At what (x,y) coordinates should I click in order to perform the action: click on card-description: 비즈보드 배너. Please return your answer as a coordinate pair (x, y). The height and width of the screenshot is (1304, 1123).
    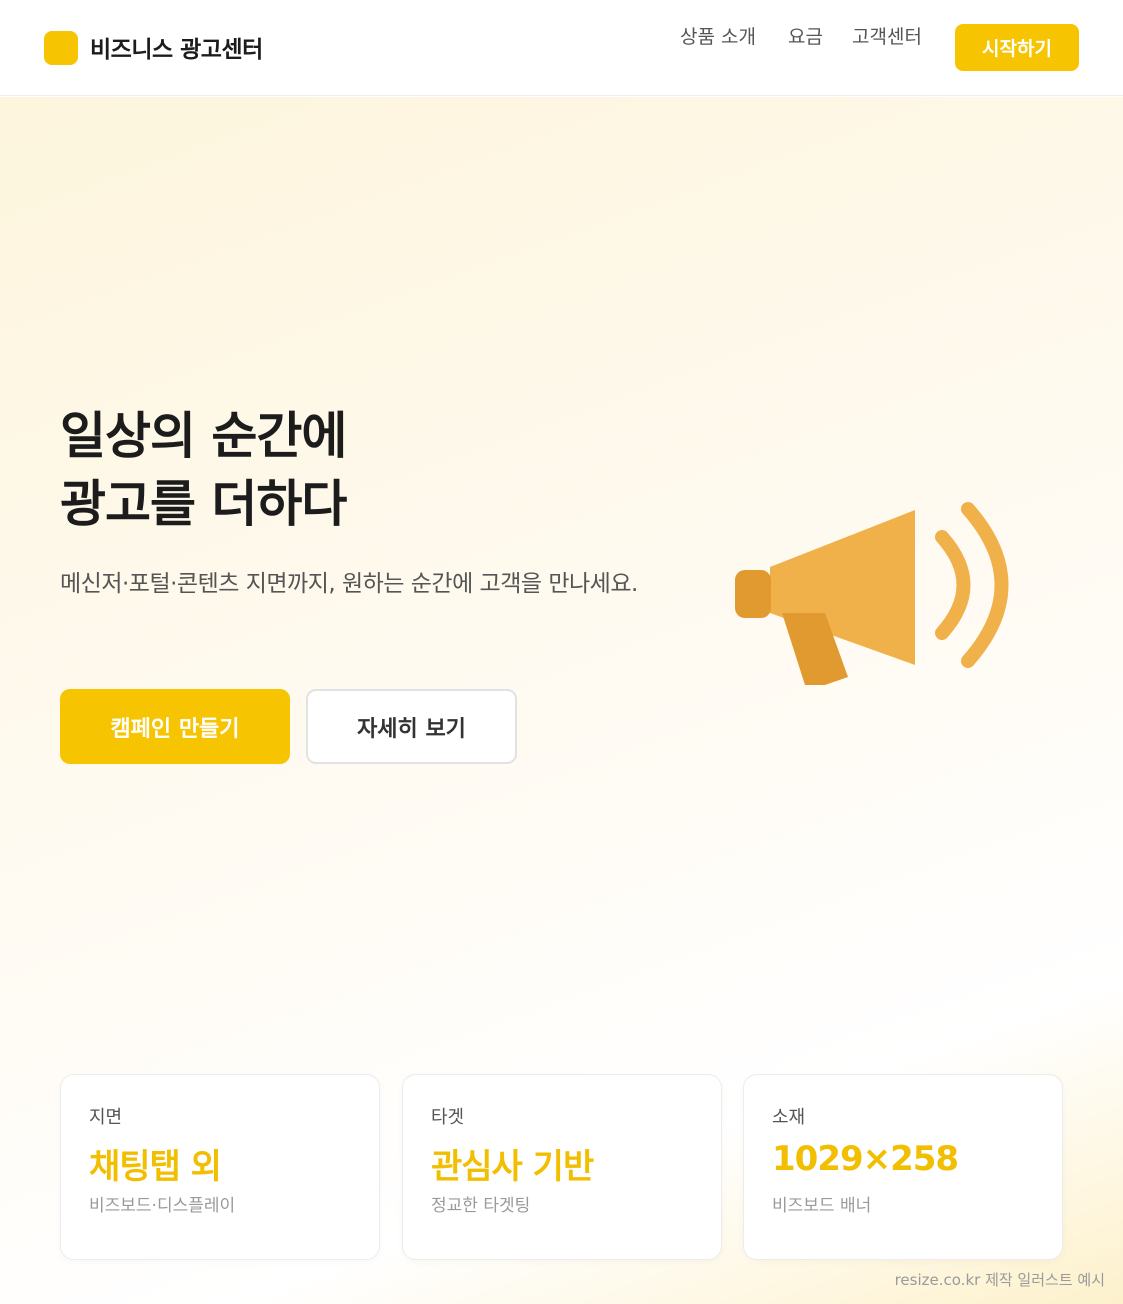
    Looking at the image, I should click on (822, 1206).